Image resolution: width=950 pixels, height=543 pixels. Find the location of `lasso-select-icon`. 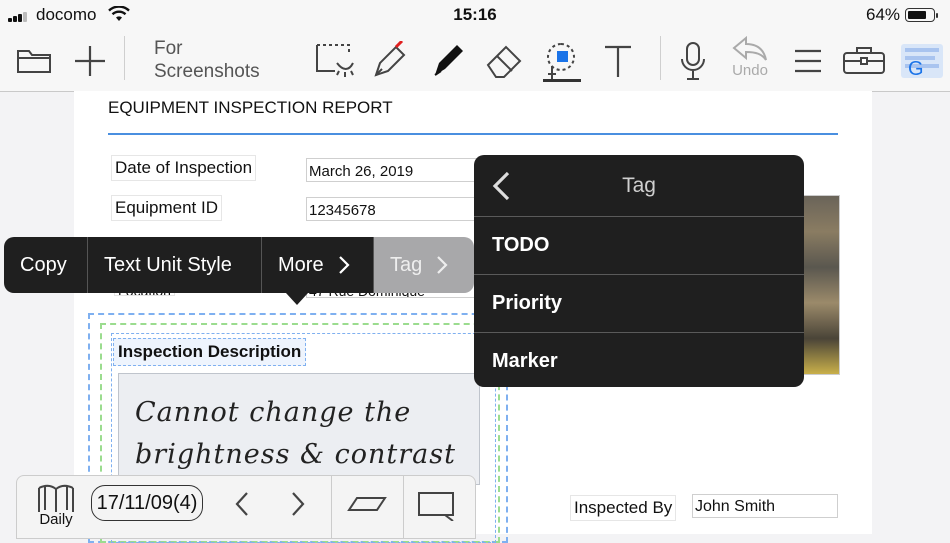

lasso-select-icon is located at coordinates (335, 60).